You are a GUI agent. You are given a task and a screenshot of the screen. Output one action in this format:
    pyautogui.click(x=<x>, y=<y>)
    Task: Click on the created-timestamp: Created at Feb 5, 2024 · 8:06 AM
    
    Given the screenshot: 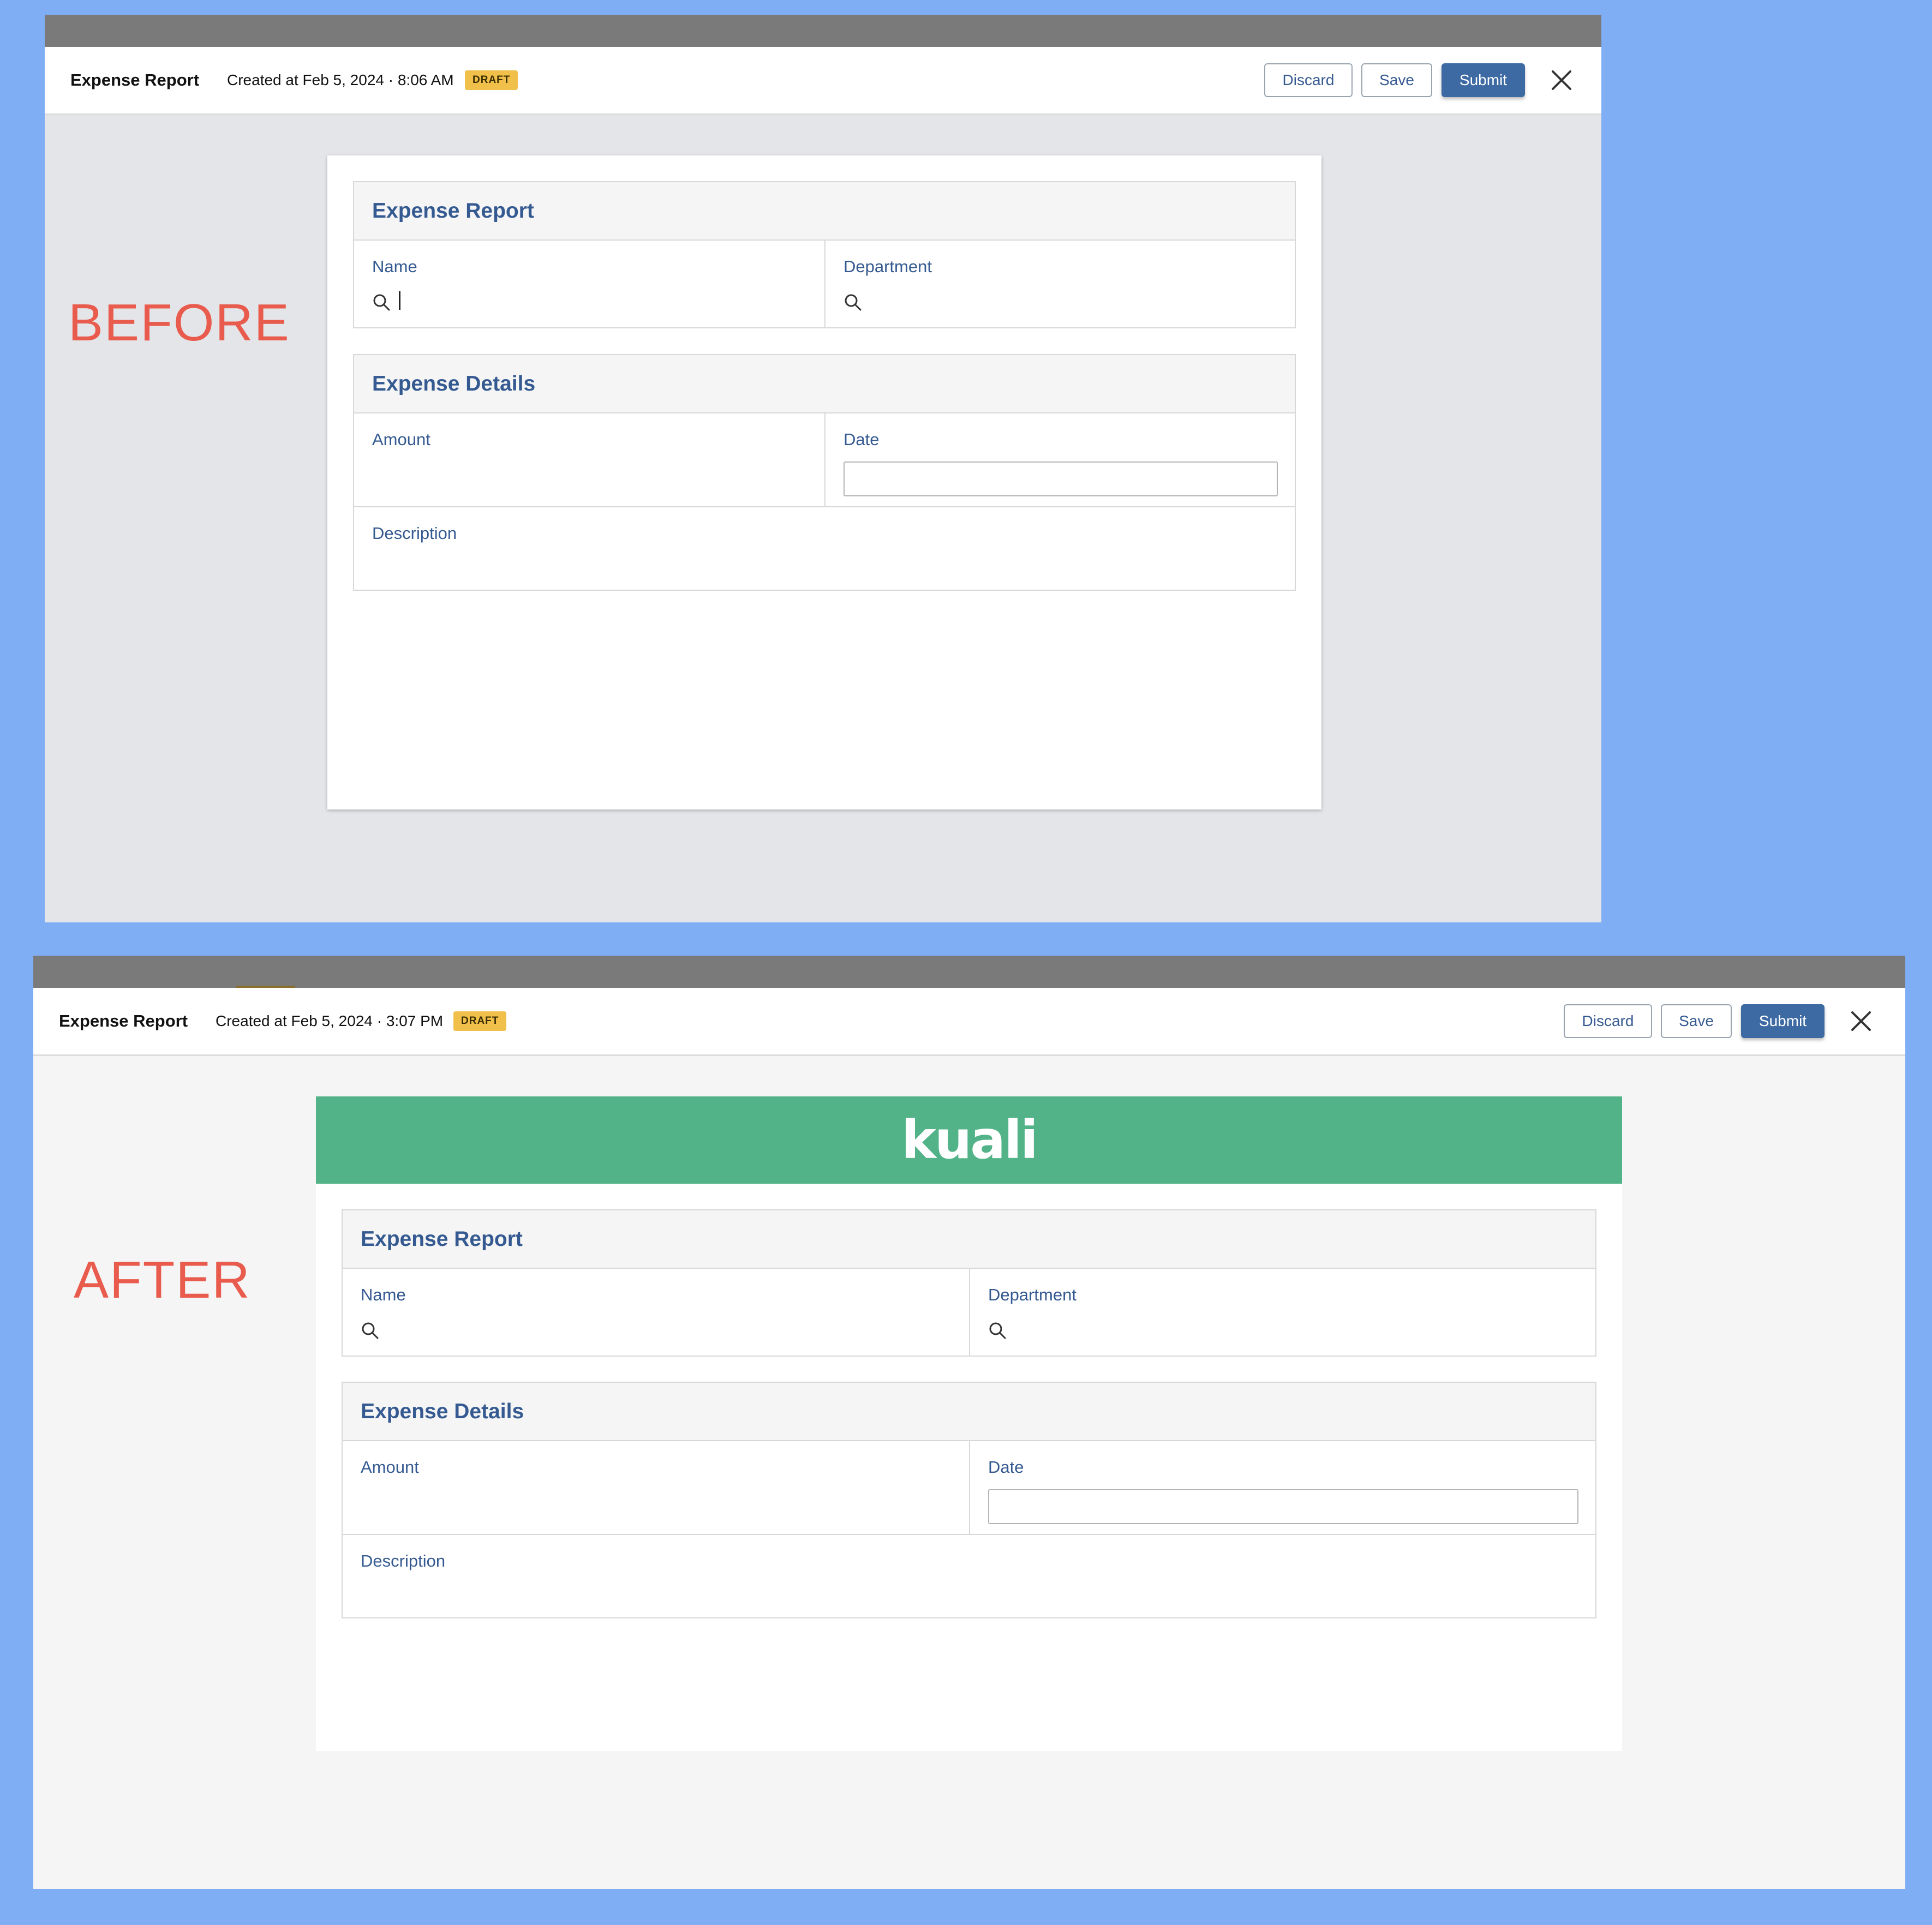 What is the action you would take?
    pyautogui.click(x=341, y=80)
    